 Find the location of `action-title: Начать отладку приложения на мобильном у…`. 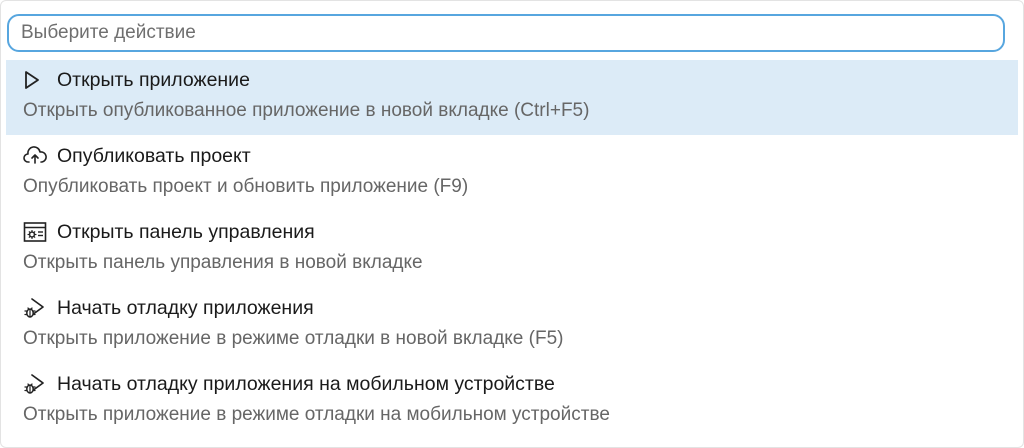

action-title: Начать отладку приложения на мобильном у… is located at coordinates (306, 383).